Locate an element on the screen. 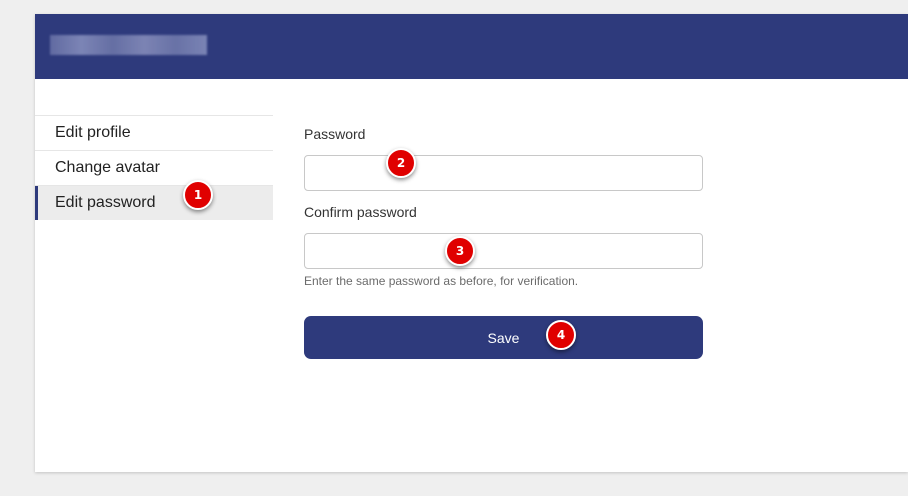  app-header is located at coordinates (471, 46).